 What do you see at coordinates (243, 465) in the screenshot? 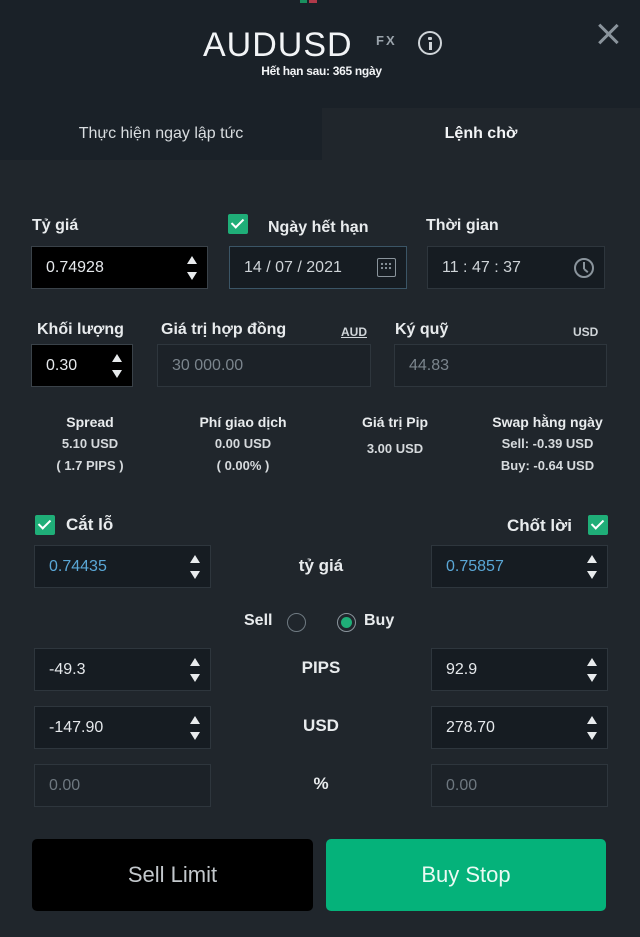
I see `fee-percent: ( 0.00% )` at bounding box center [243, 465].